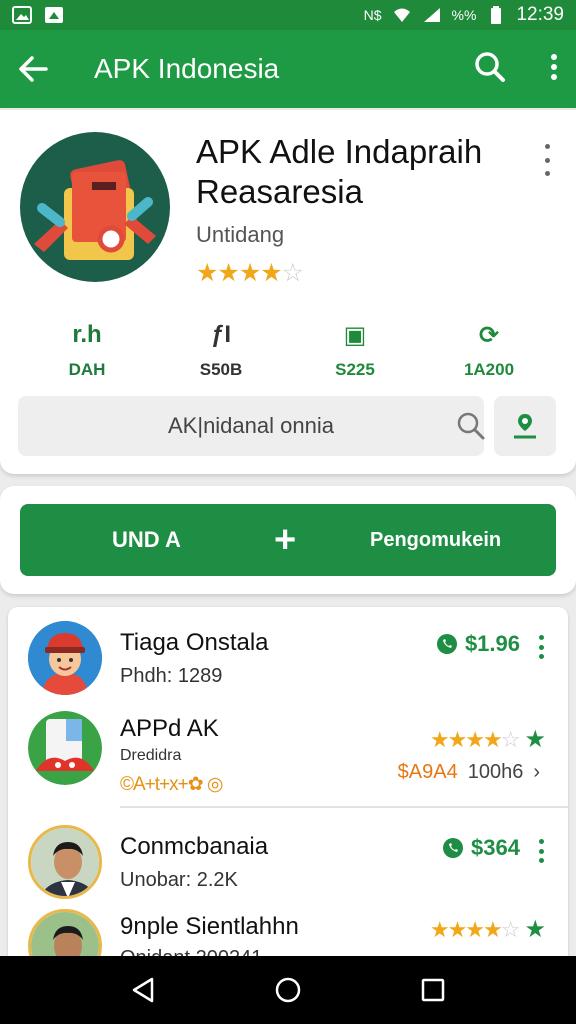 The height and width of the screenshot is (1024, 576). Describe the element at coordinates (172, 784) in the screenshot. I see `list-item-tags: ©A+t+x+✿ ◎` at that location.